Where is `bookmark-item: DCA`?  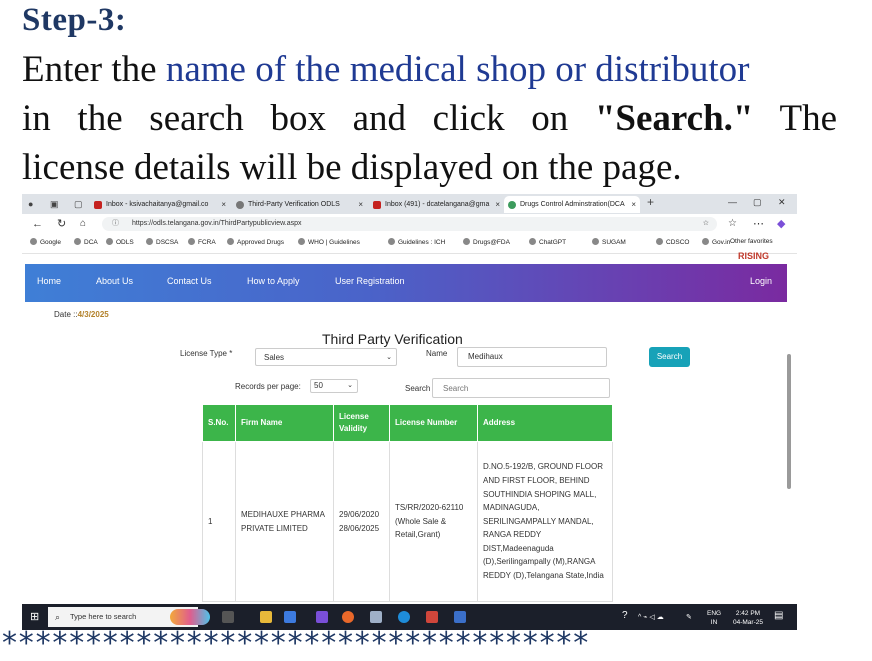 bookmark-item: DCA is located at coordinates (86, 242).